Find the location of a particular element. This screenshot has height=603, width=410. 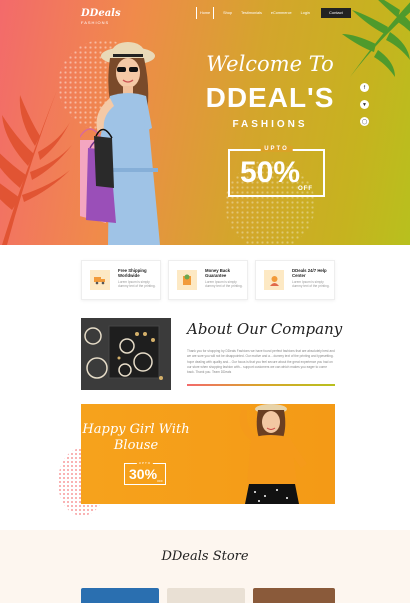

hero-title: DDEAL'S is located at coordinates (270, 97).